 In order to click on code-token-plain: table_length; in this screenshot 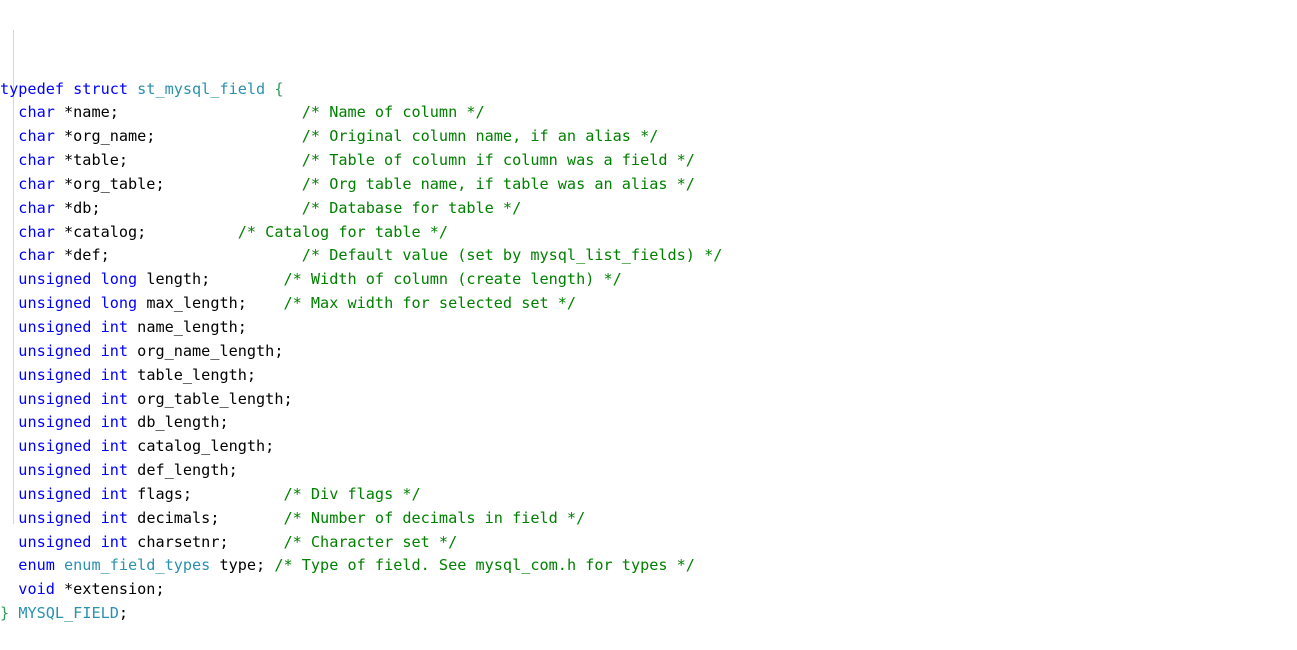, I will do `click(197, 374)`.